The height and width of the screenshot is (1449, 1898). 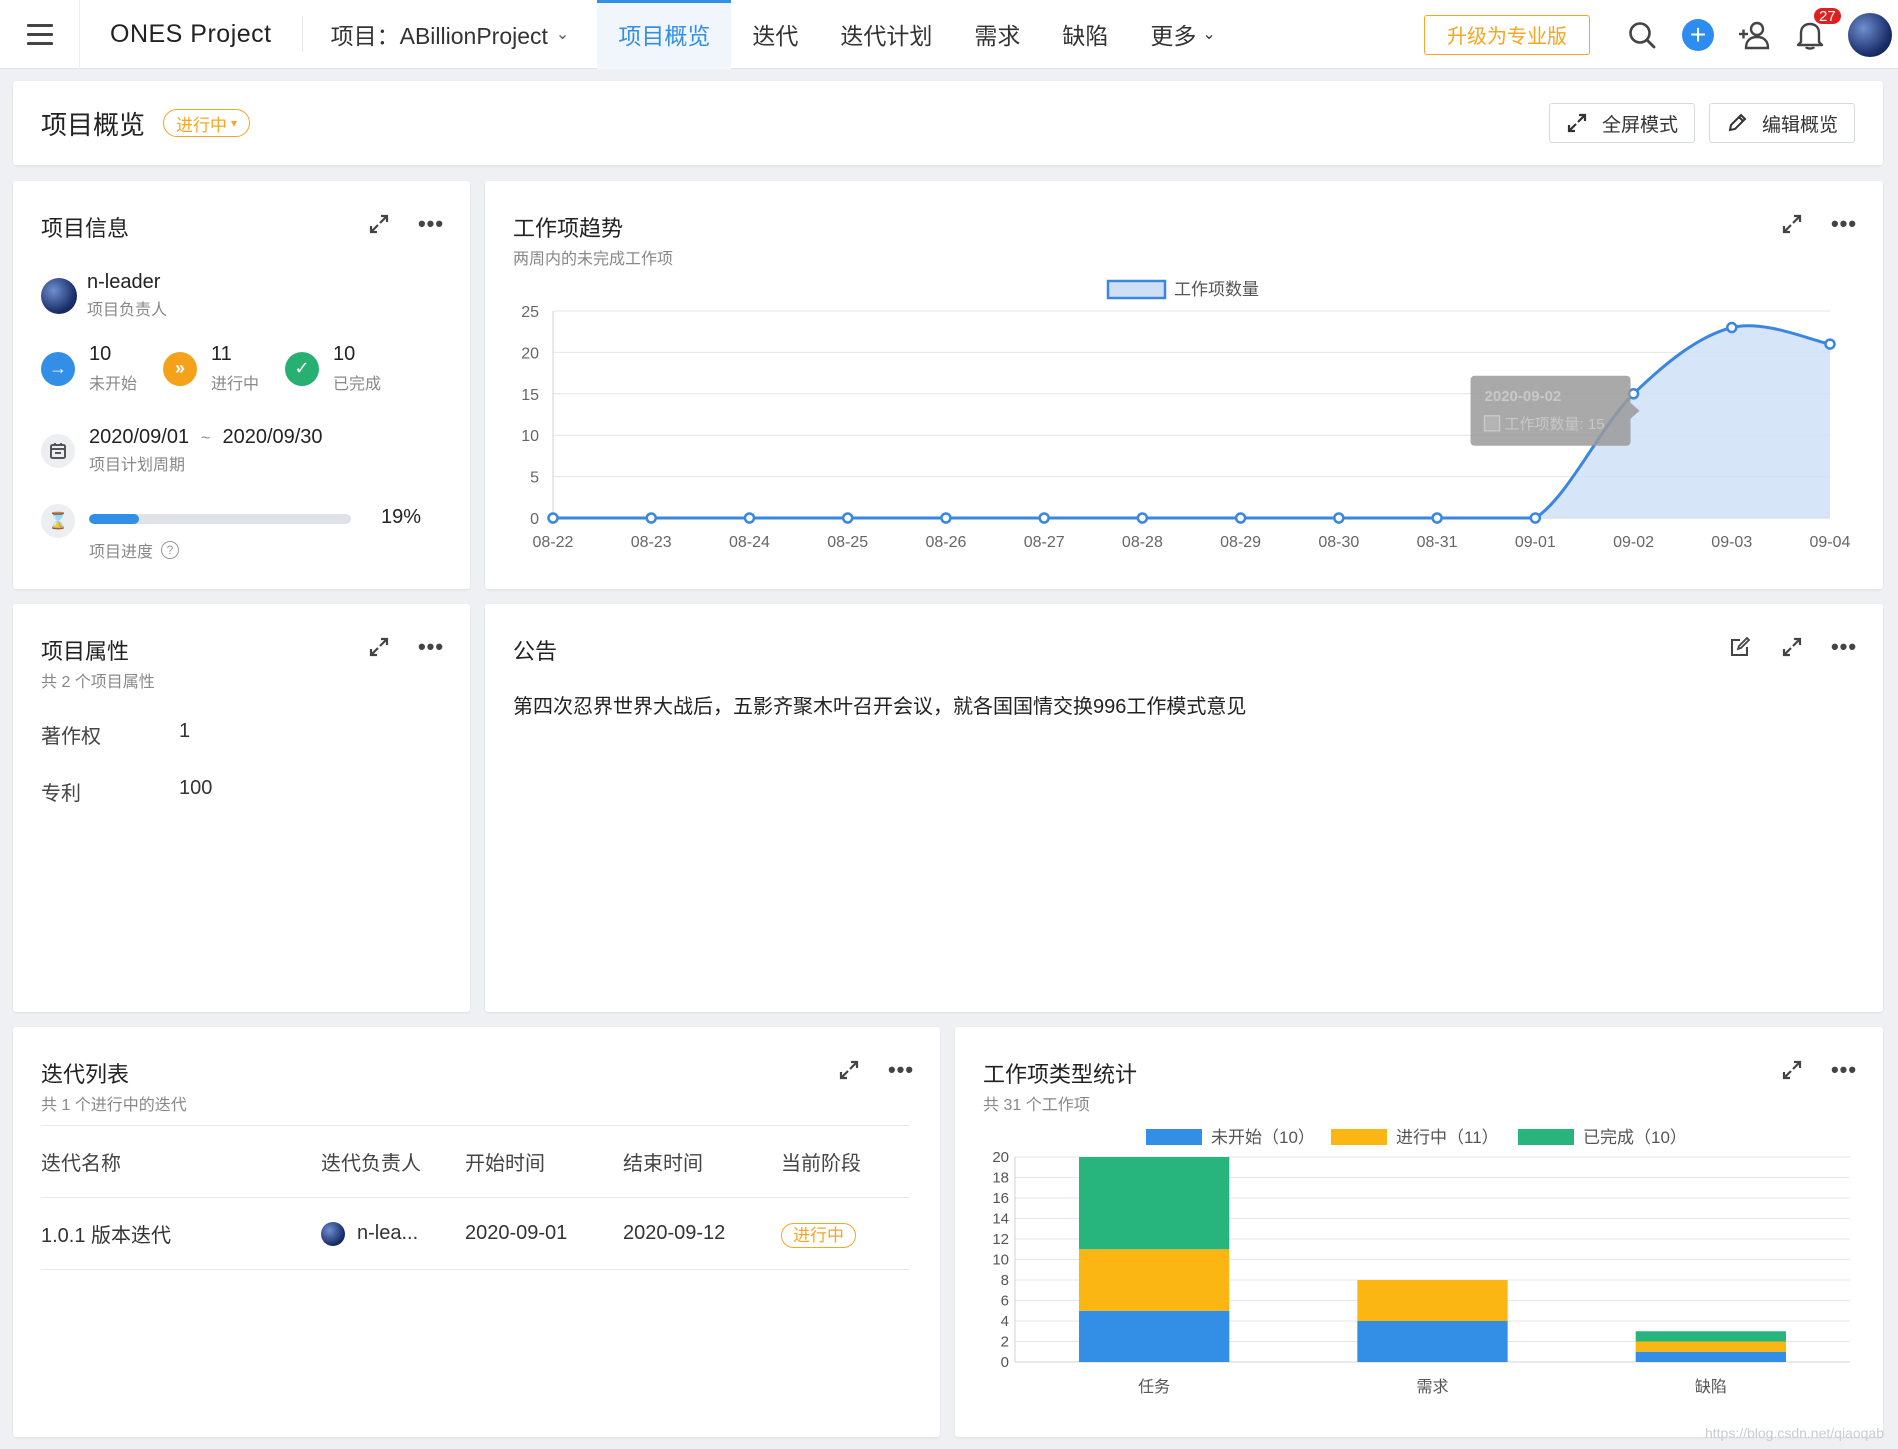 What do you see at coordinates (997, 34) in the screenshot?
I see `tab-requirements: 需求` at bounding box center [997, 34].